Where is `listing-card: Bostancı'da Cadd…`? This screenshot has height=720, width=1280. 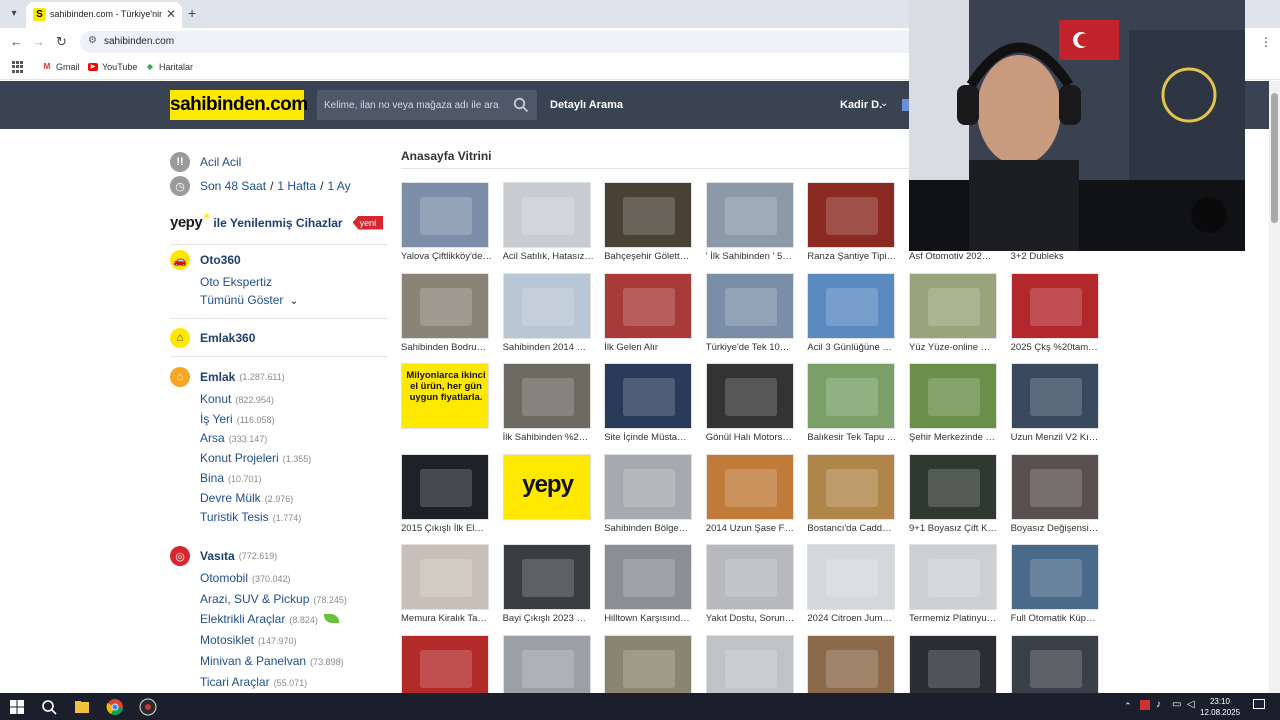 listing-card: Bostancı'da Cadd… is located at coordinates (853, 493).